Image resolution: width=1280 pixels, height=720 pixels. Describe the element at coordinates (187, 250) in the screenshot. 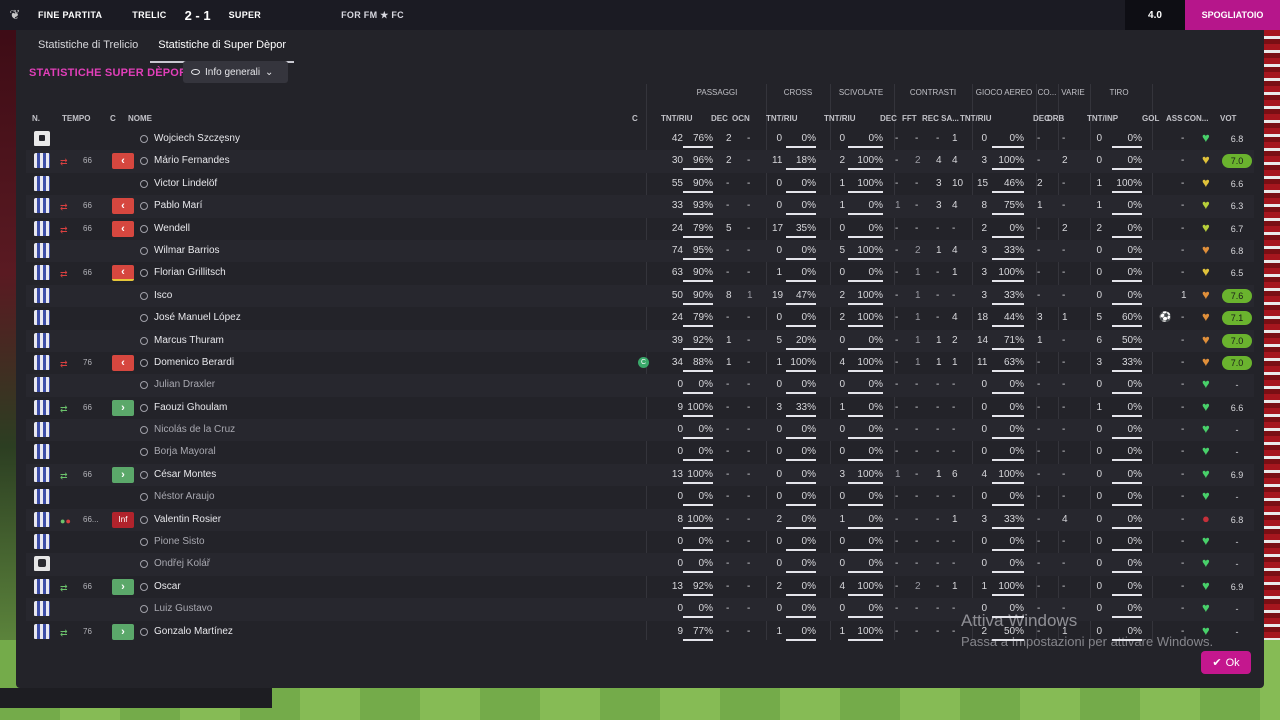

I see `player-name: Wilmar Barrios` at that location.